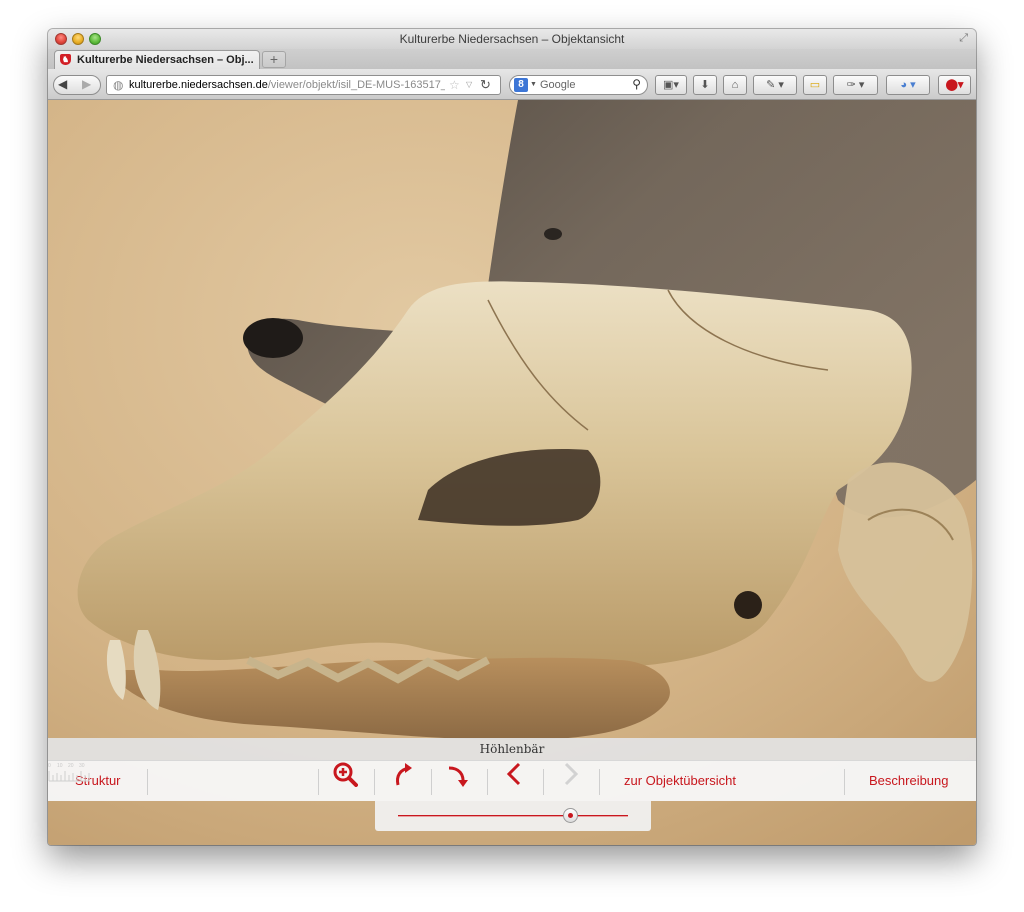 The height and width of the screenshot is (912, 1024). Describe the element at coordinates (521, 85) in the screenshot. I see `google-icon: 8` at that location.